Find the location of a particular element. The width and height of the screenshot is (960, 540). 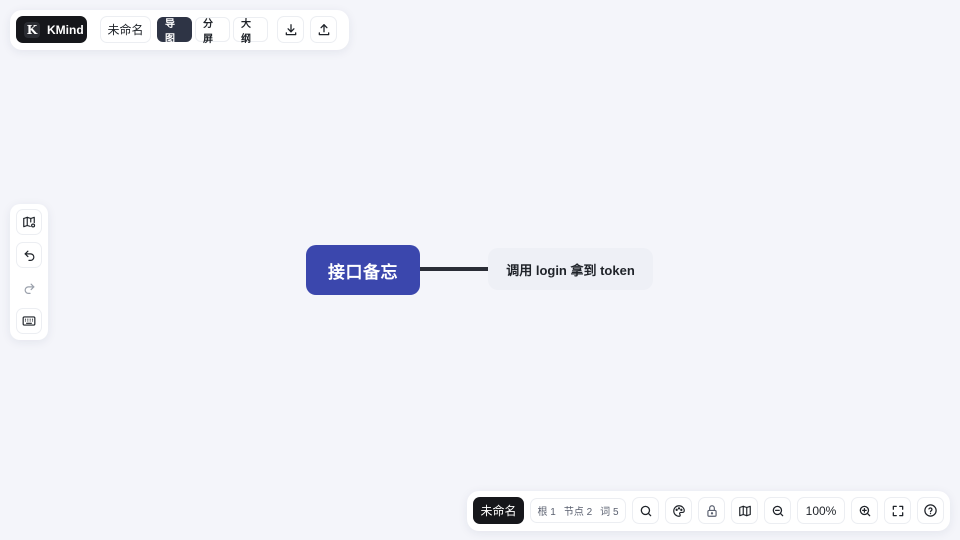

keyboard-icon is located at coordinates (29, 321).